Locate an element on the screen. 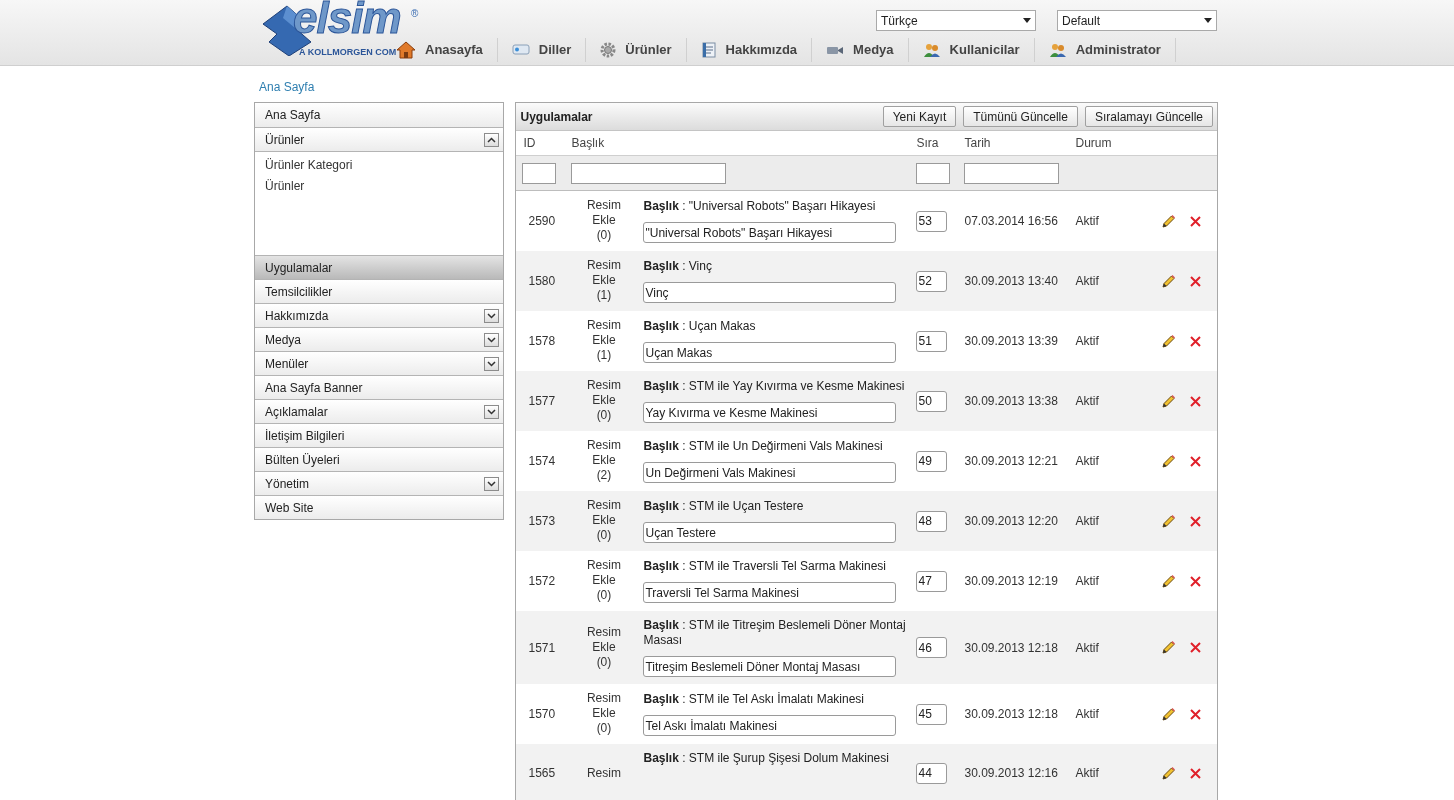 This screenshot has height=800, width=1454. order-field: 46 is located at coordinates (932, 647).